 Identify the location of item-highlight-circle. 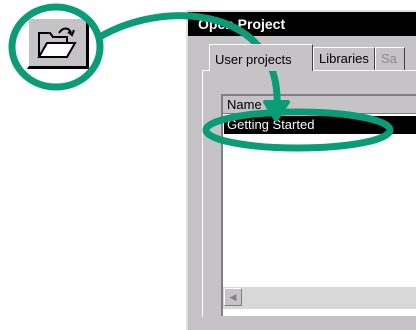
(298, 130).